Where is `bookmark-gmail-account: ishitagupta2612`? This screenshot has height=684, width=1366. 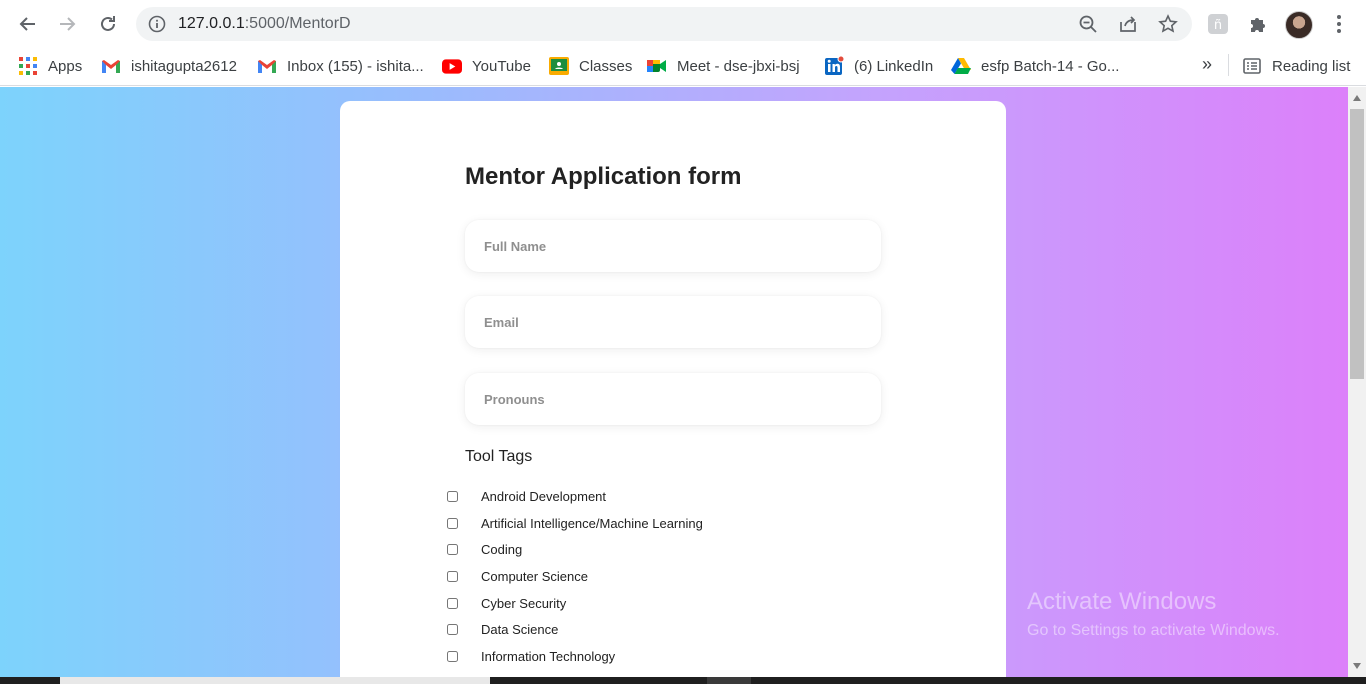
bookmark-gmail-account: ishitagupta2612 is located at coordinates (169, 66).